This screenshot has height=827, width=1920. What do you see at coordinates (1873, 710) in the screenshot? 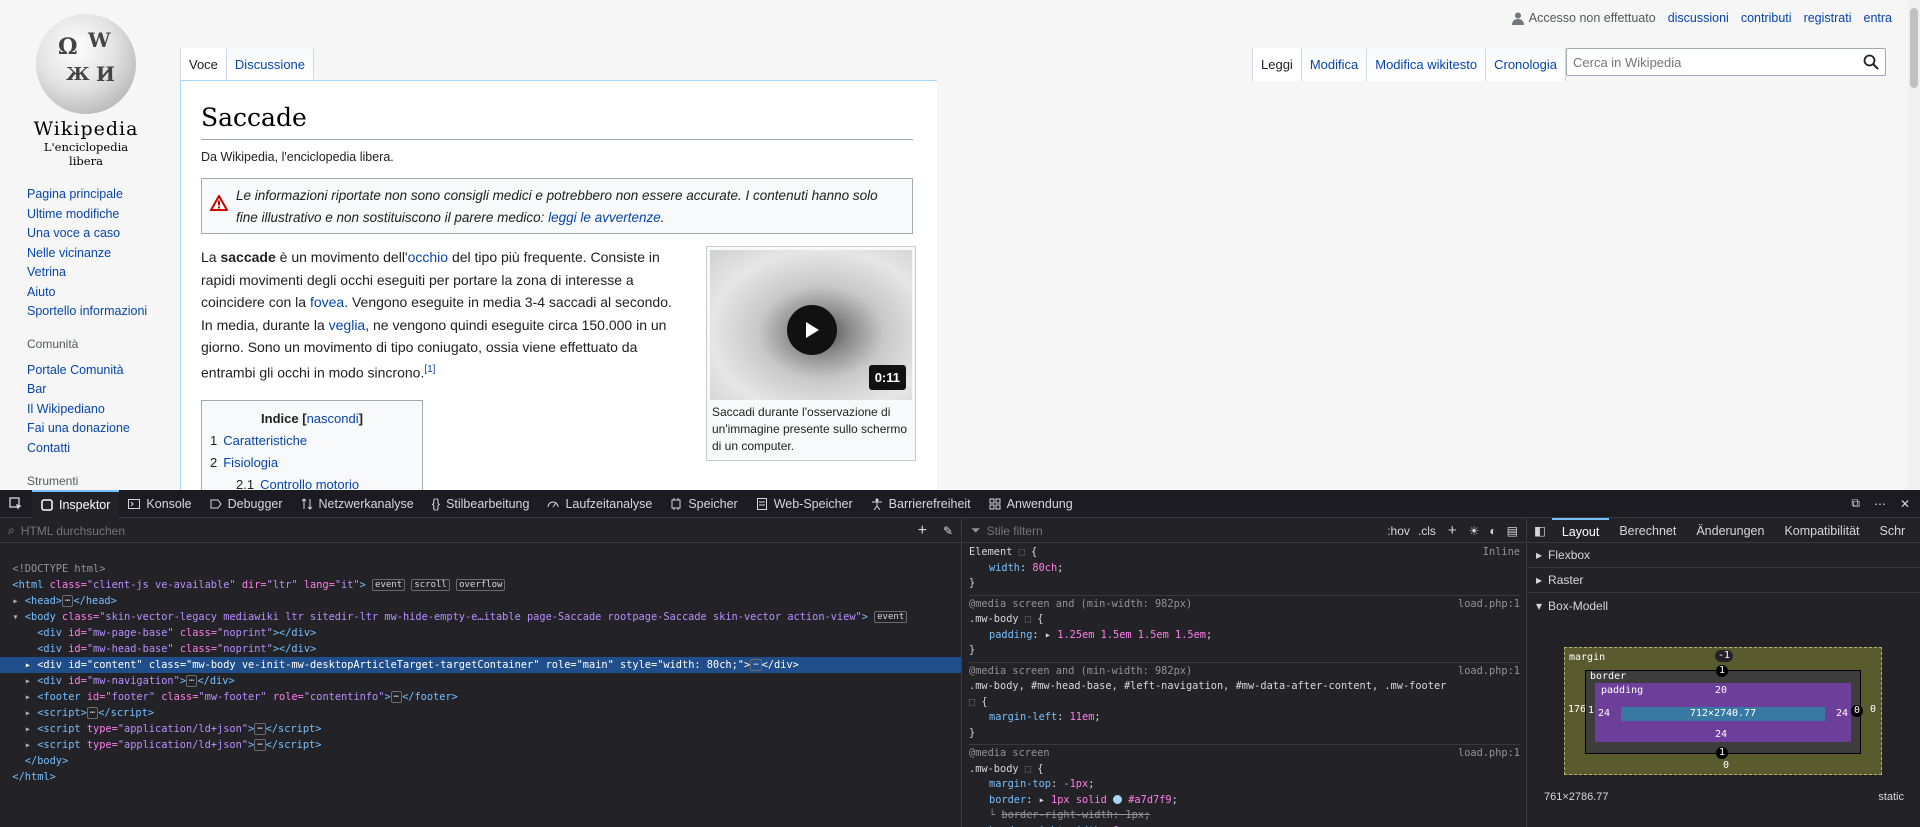
I see `margin-right-value: 0` at bounding box center [1873, 710].